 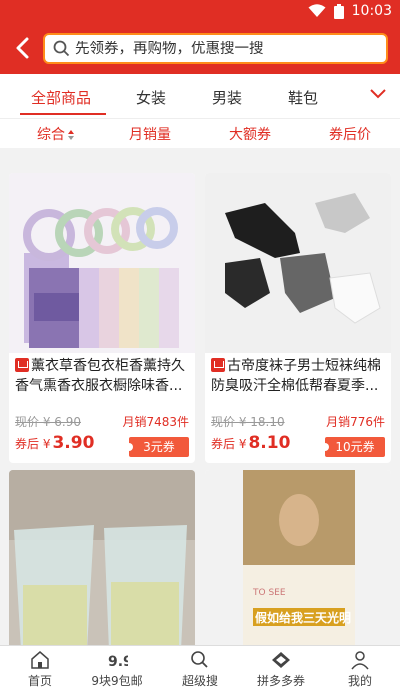 I want to click on nav-nine-nine: 9.9 9块9包邮, so click(x=117, y=669).